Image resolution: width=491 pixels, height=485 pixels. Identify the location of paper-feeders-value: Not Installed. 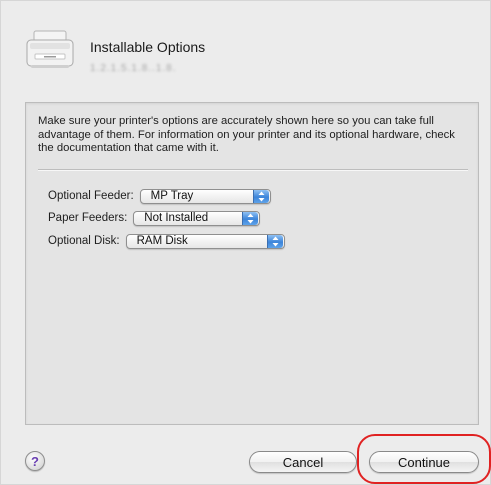
(176, 217).